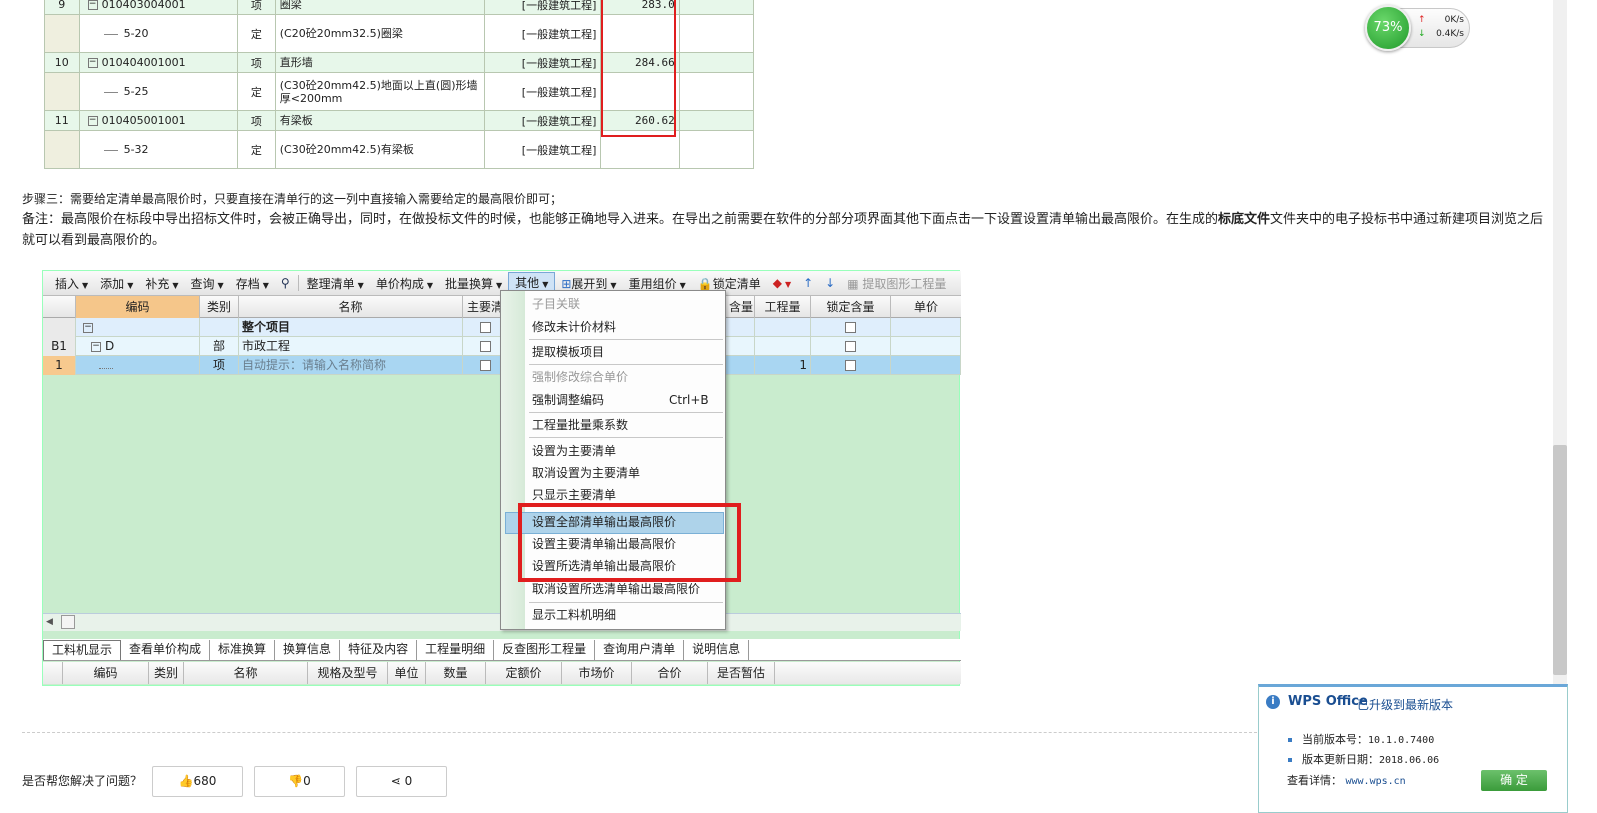  What do you see at coordinates (207, 283) in the screenshot?
I see `query-button: 查询 ▼` at bounding box center [207, 283].